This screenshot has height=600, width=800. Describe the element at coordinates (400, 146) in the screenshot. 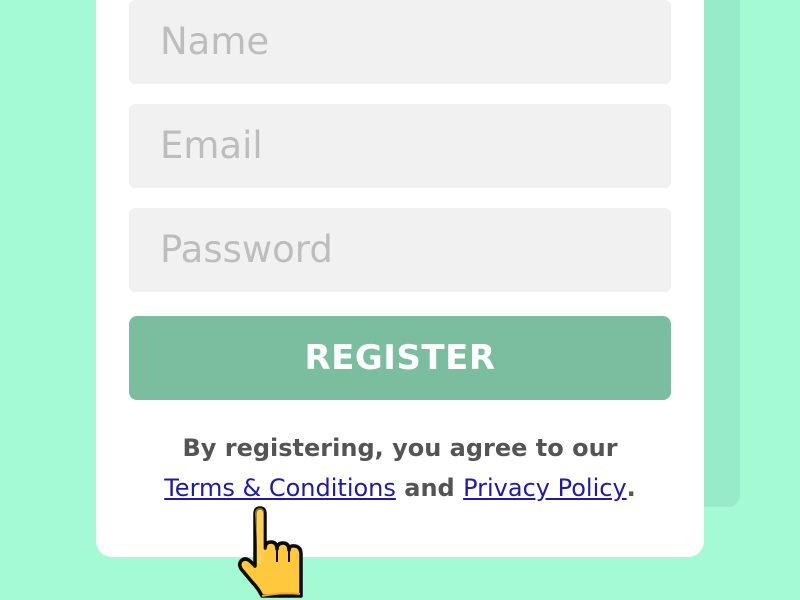

I see `email-input` at that location.